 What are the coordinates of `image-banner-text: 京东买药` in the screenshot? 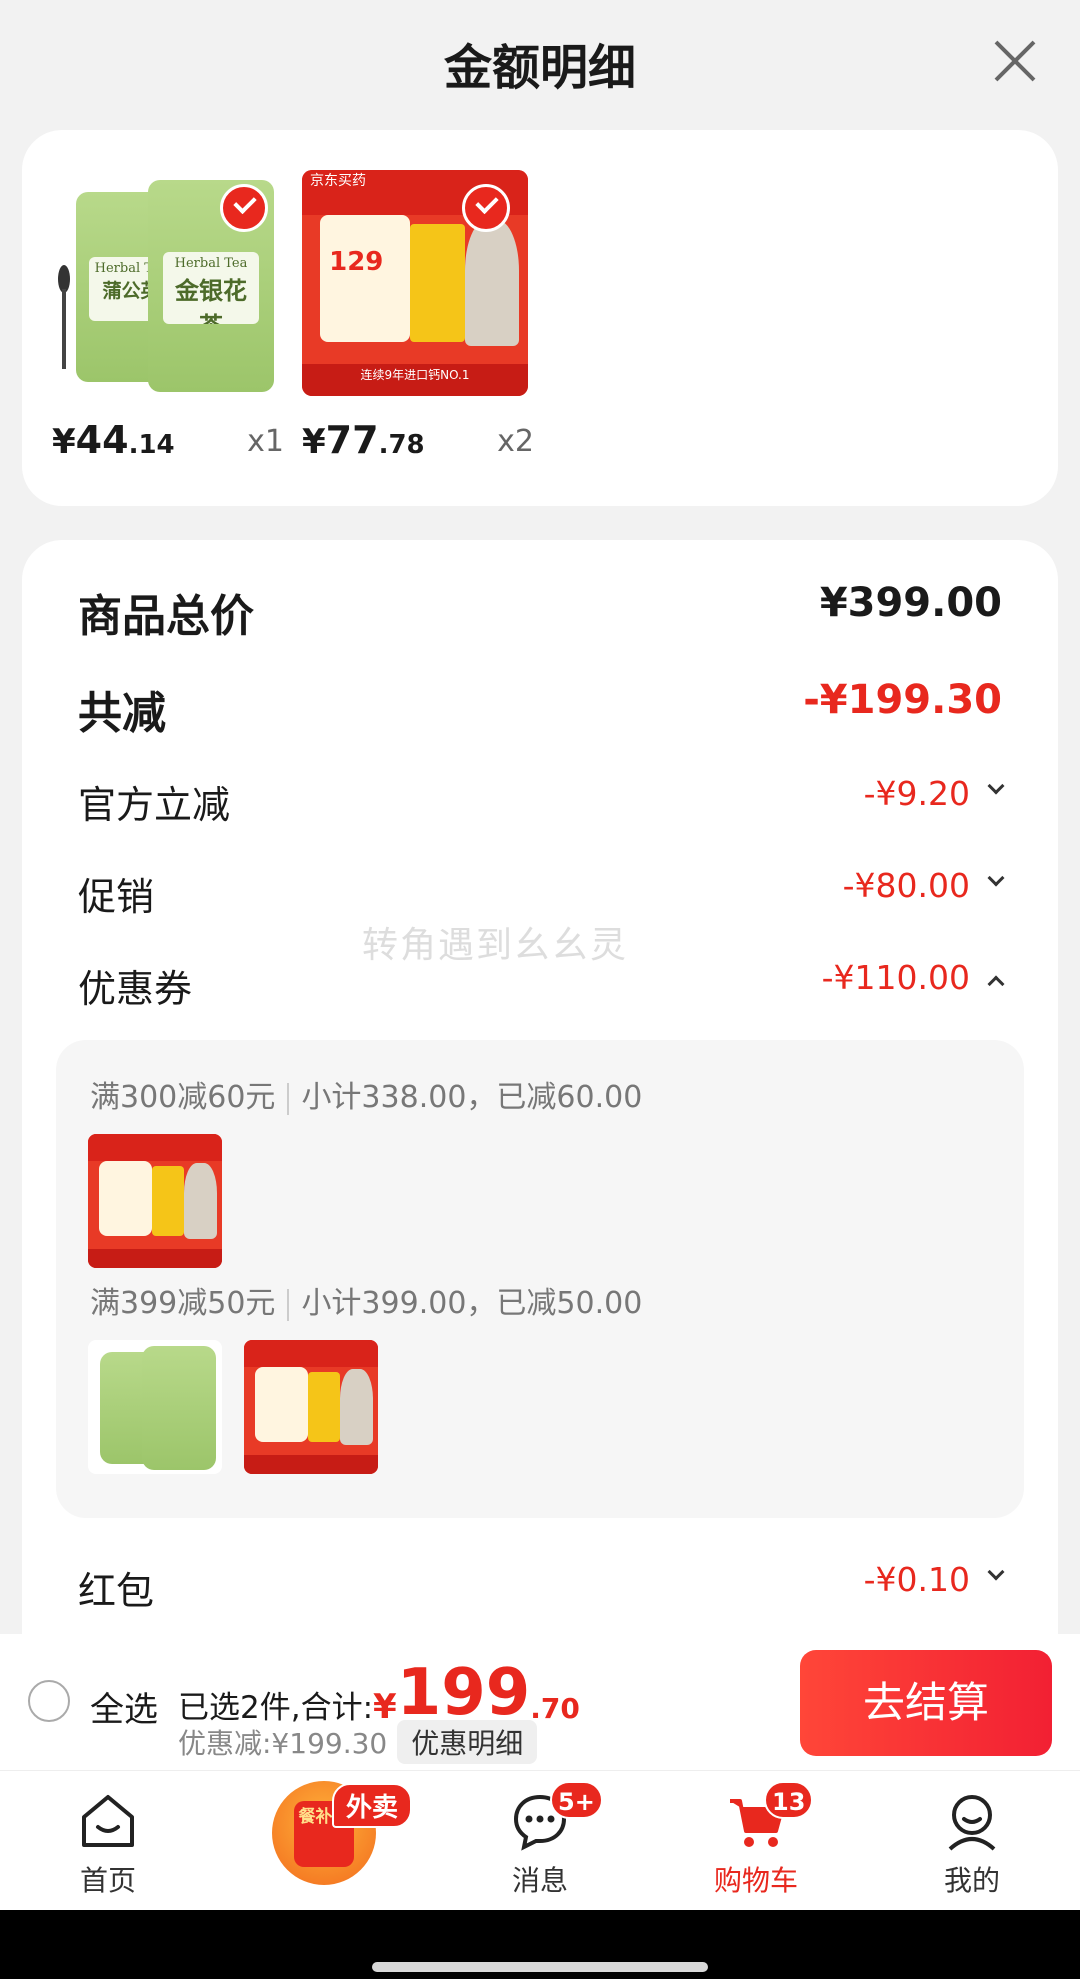 It's located at (338, 181).